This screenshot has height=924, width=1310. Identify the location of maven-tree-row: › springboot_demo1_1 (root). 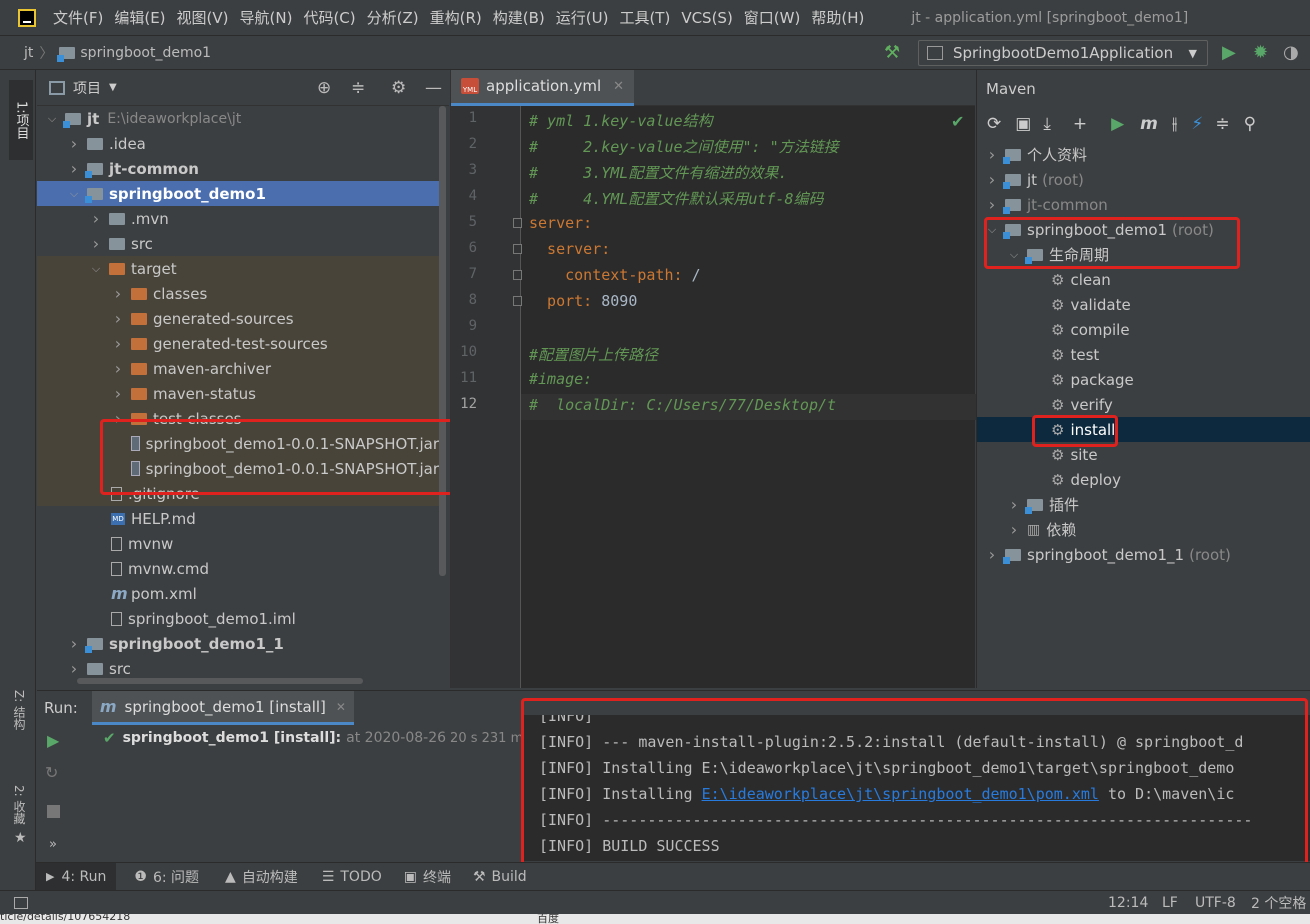
(1143, 554).